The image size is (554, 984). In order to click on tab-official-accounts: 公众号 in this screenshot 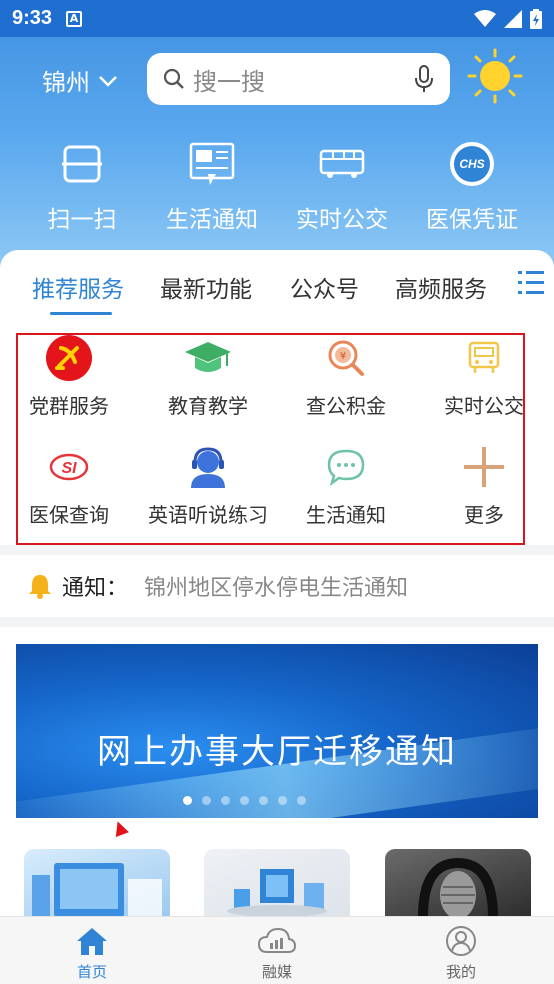, I will do `click(324, 287)`.